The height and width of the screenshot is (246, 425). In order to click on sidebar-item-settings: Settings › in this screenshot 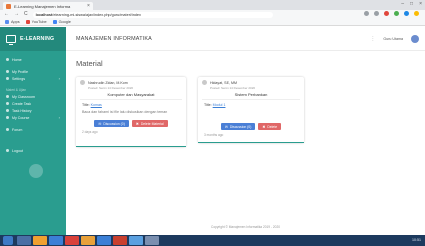, I will do `click(33, 78)`.